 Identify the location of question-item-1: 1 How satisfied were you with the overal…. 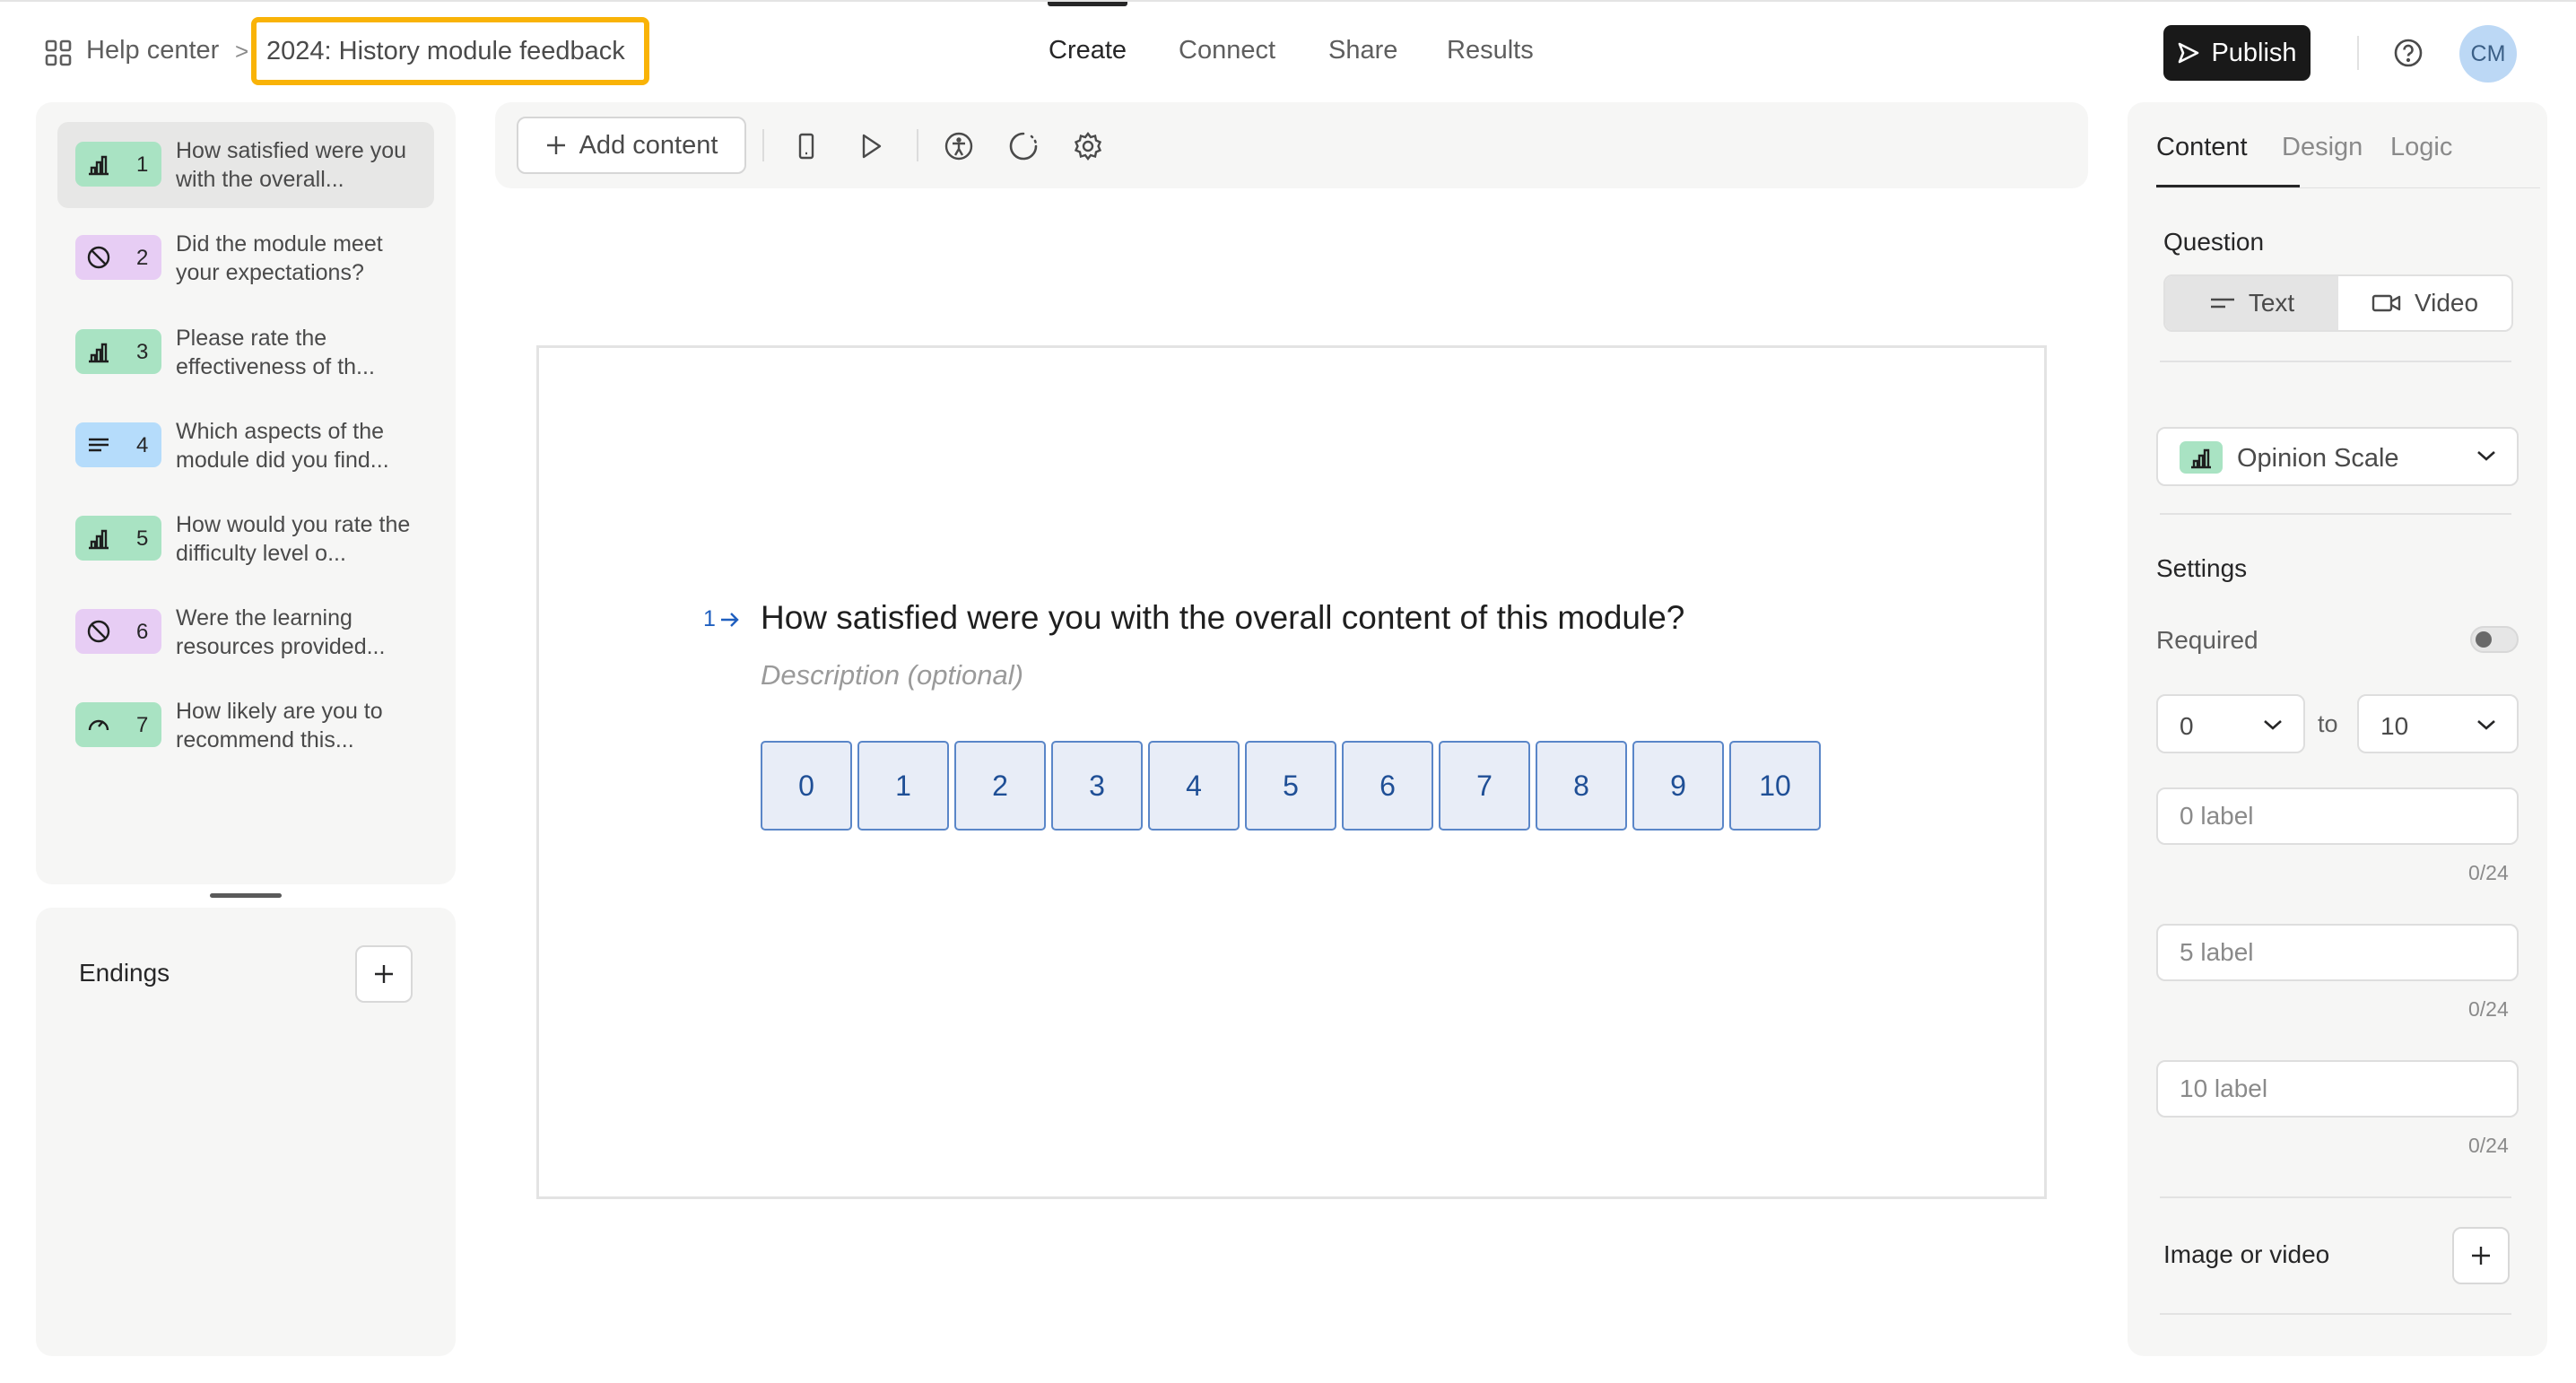
(245, 165).